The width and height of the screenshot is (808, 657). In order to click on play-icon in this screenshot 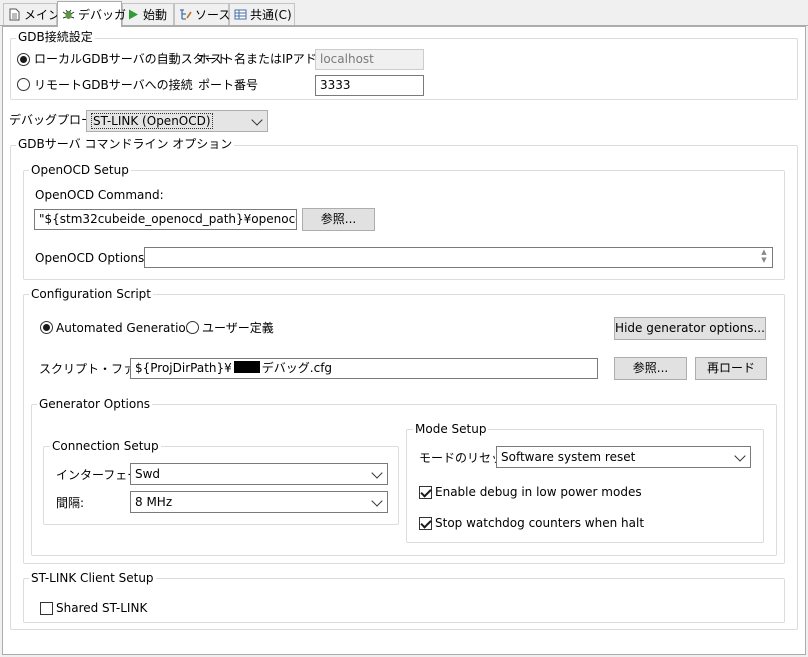, I will do `click(133, 14)`.